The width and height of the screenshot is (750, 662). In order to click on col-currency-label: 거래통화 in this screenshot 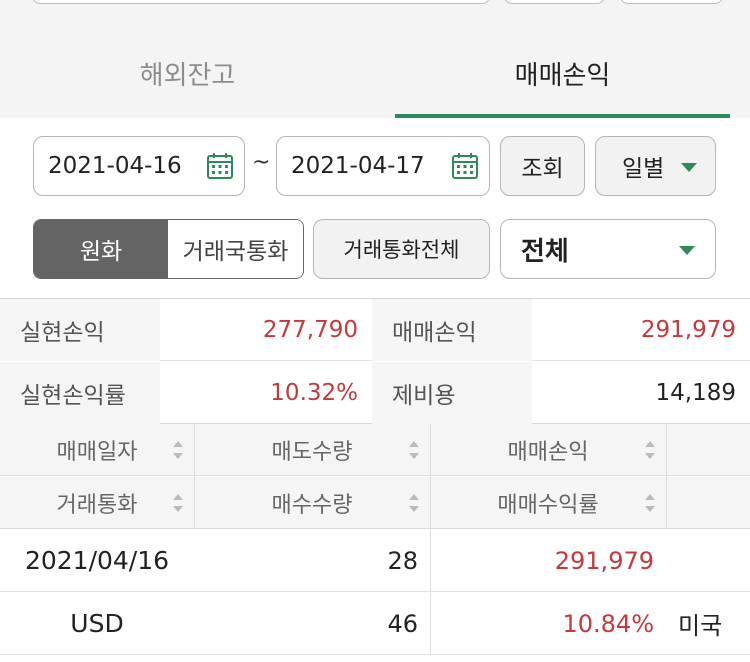, I will do `click(97, 505)`.